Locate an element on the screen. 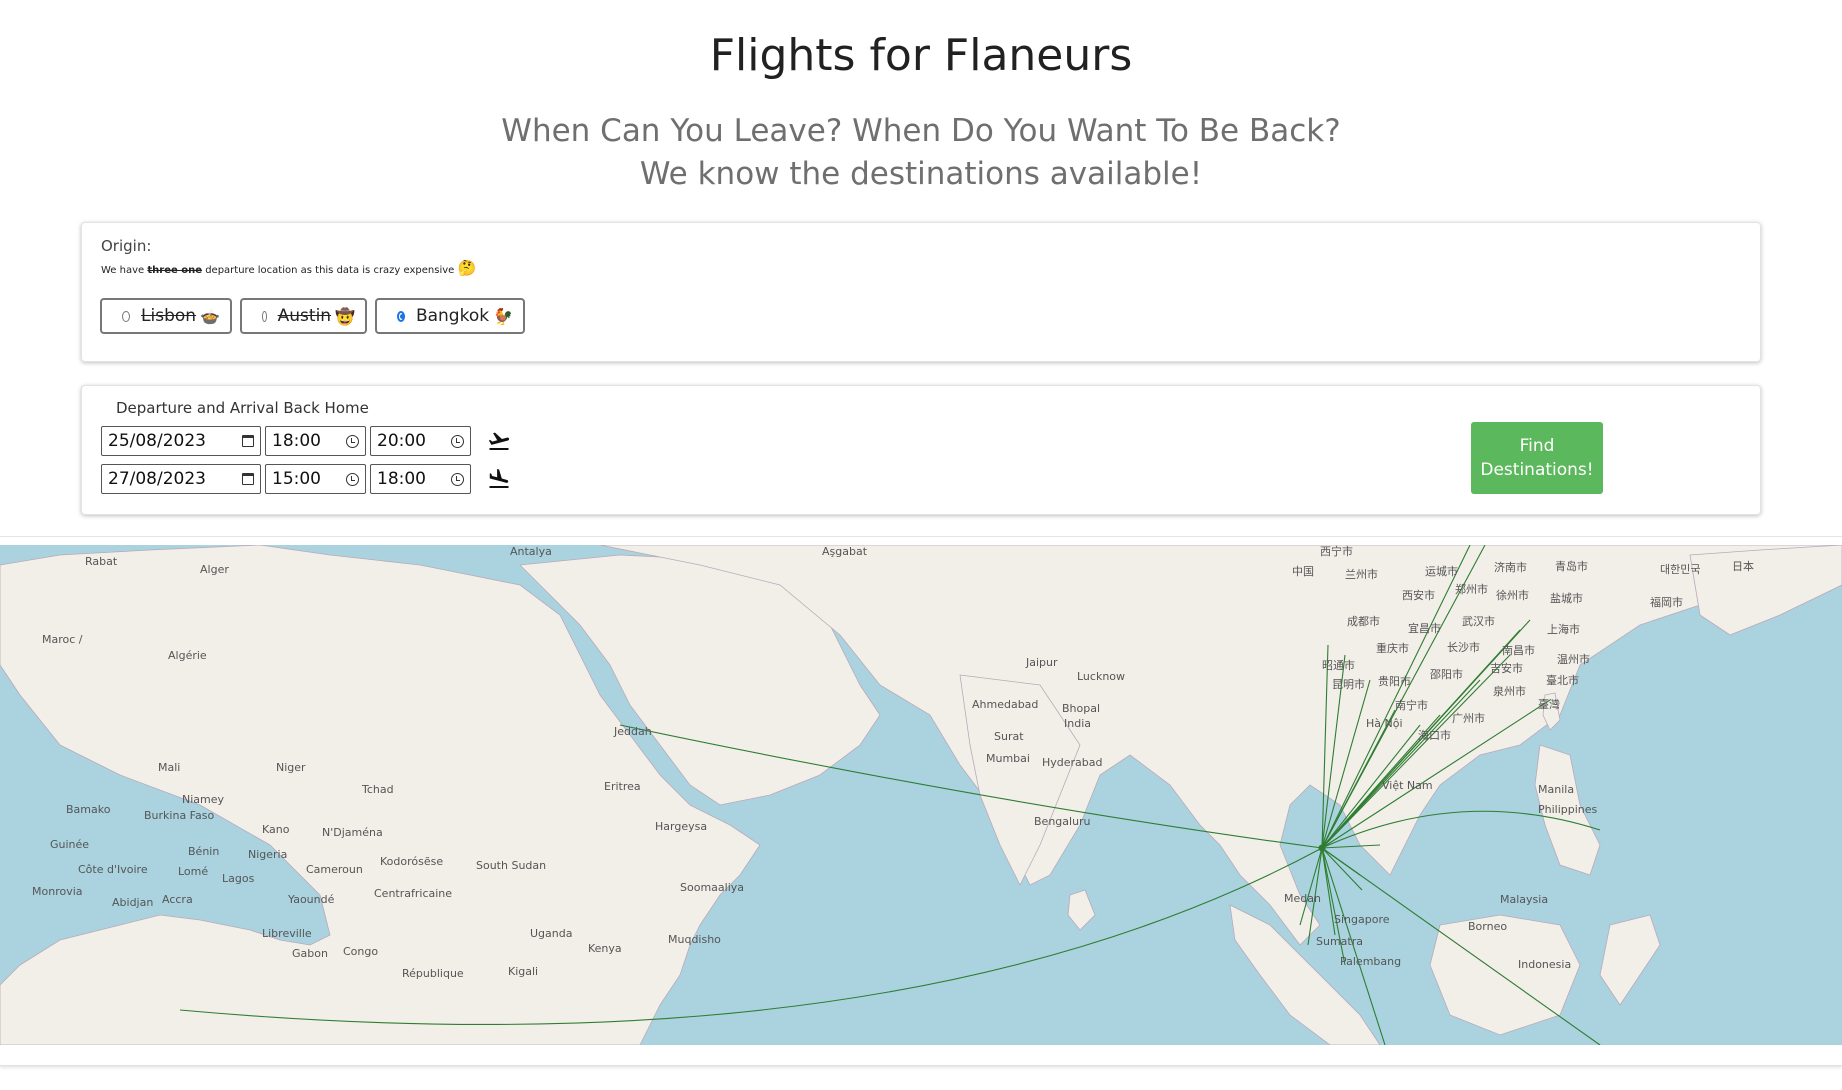 The width and height of the screenshot is (1842, 1090). radio-selected-icon is located at coordinates (401, 316).